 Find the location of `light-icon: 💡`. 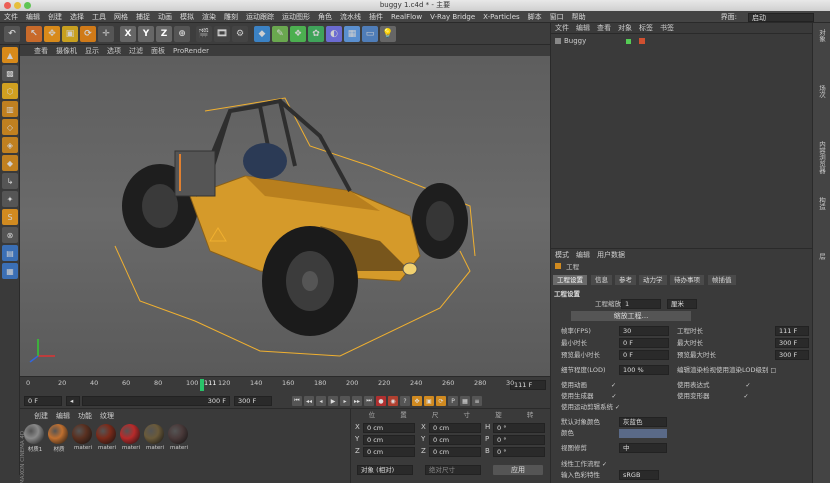

light-icon: 💡 is located at coordinates (388, 33).